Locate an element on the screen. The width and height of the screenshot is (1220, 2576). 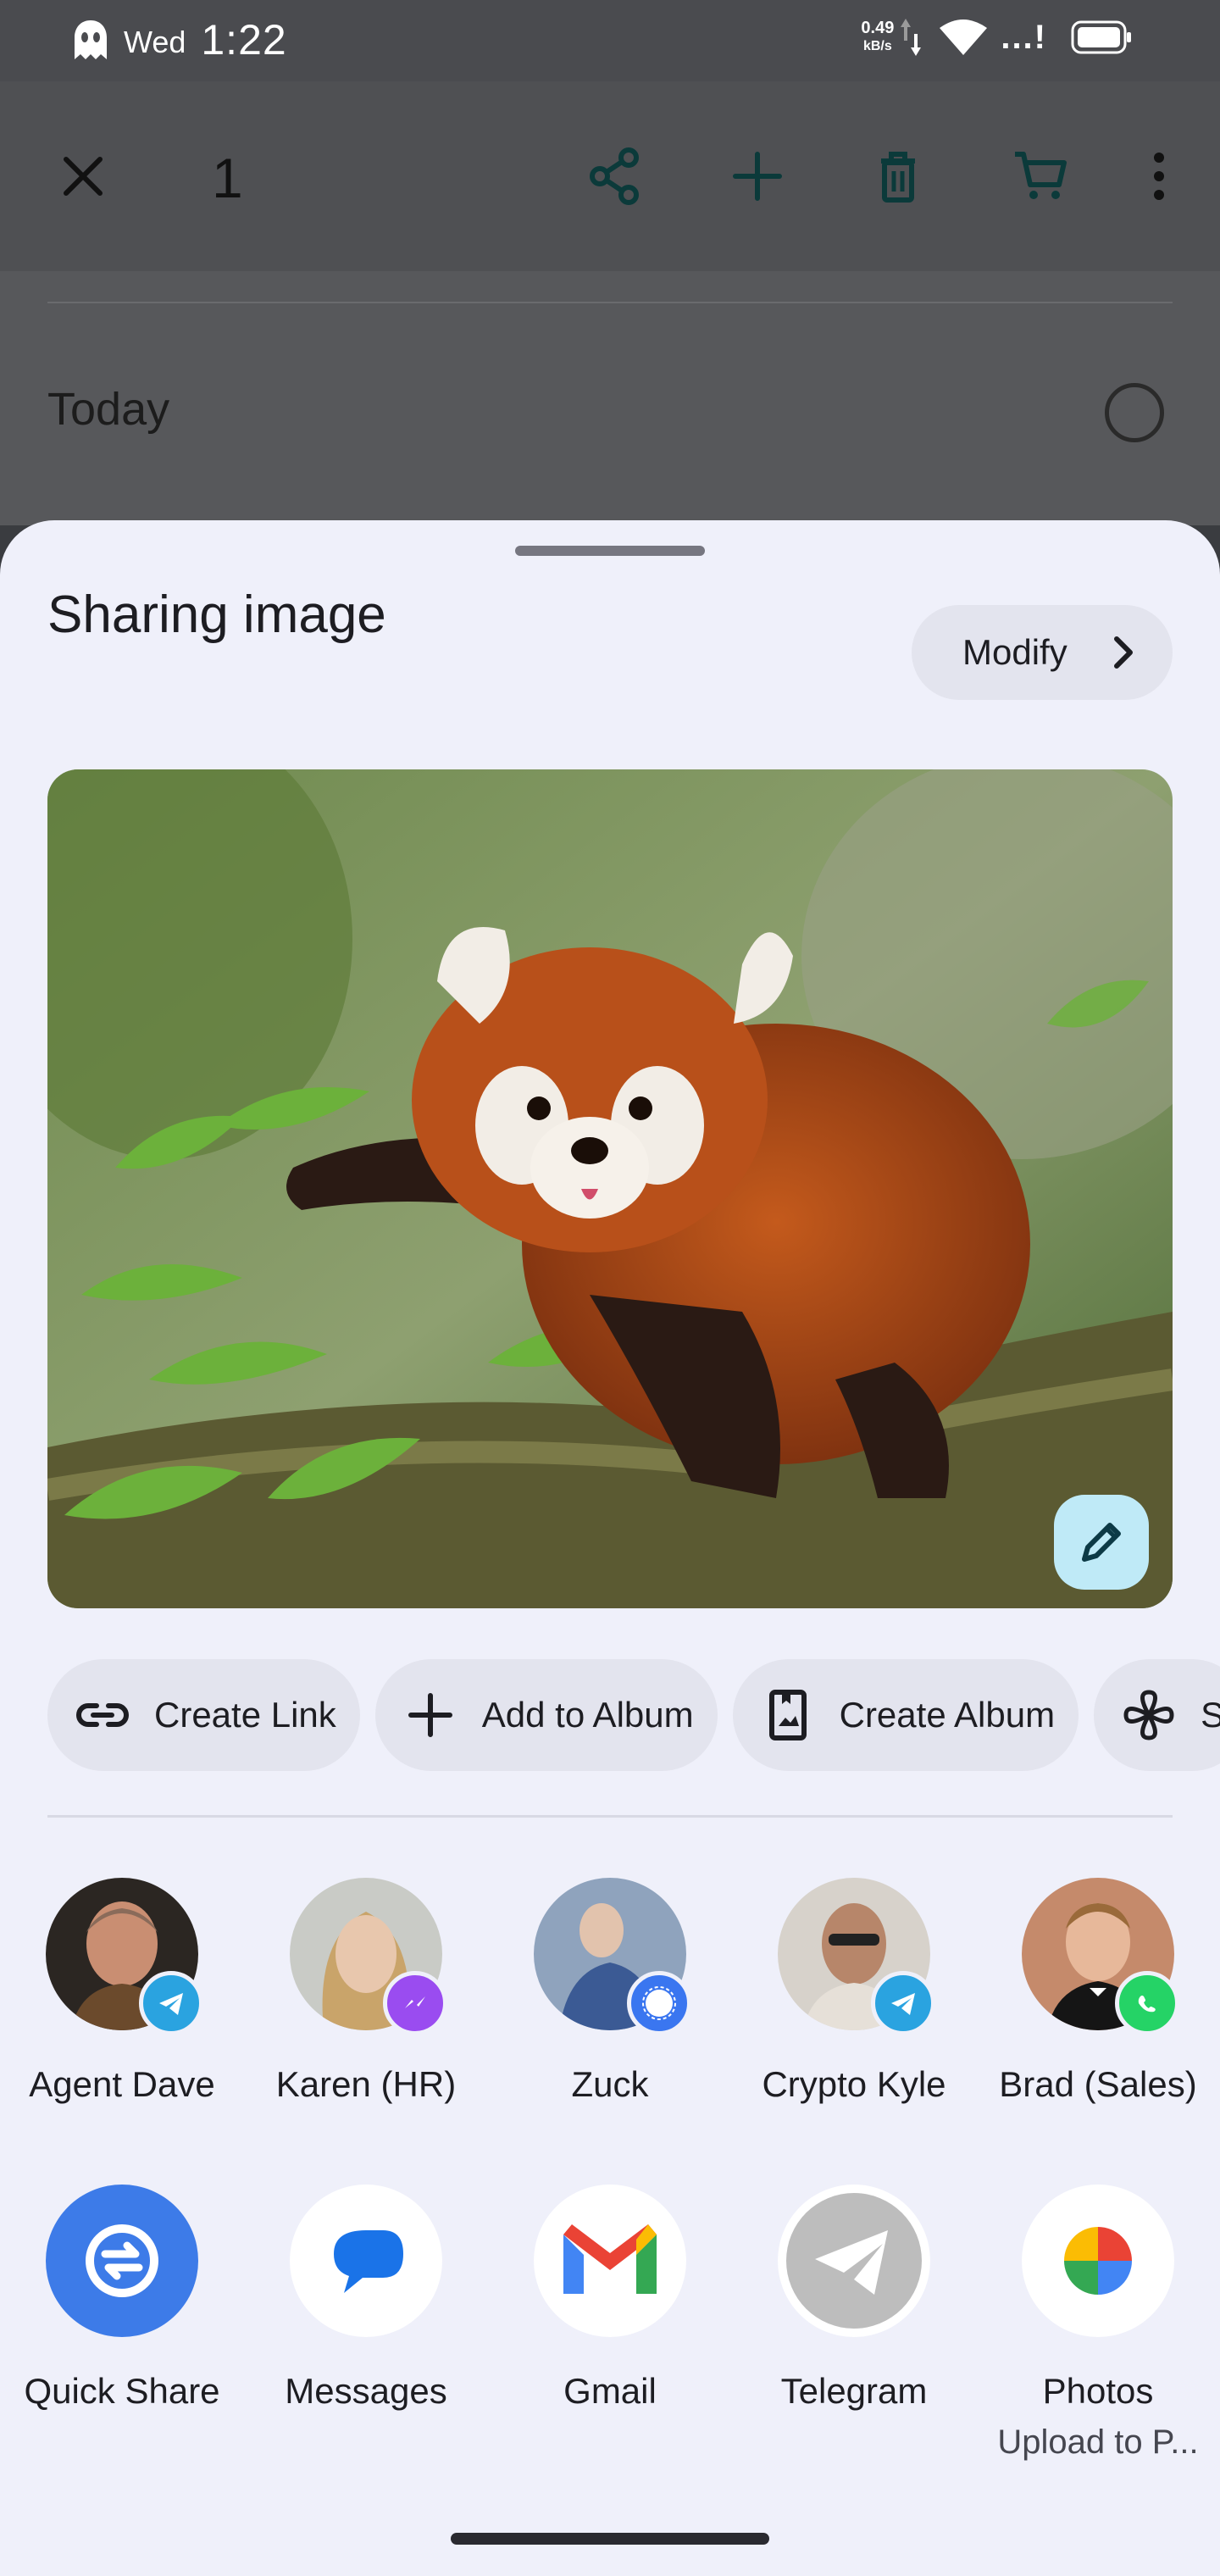
create-album-chip: Create Album is located at coordinates (905, 1715).